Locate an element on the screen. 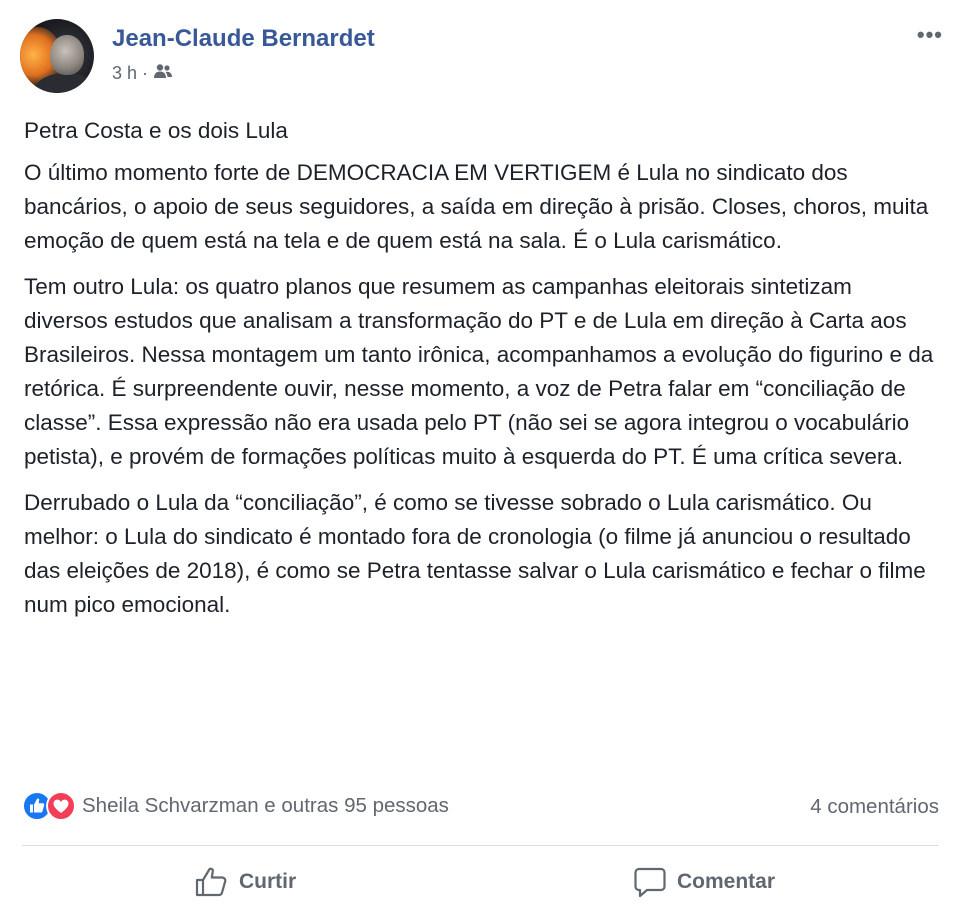 This screenshot has height=907, width=957. reactions-text: Sheila Schvarzman e outras 95 pessoas is located at coordinates (265, 806).